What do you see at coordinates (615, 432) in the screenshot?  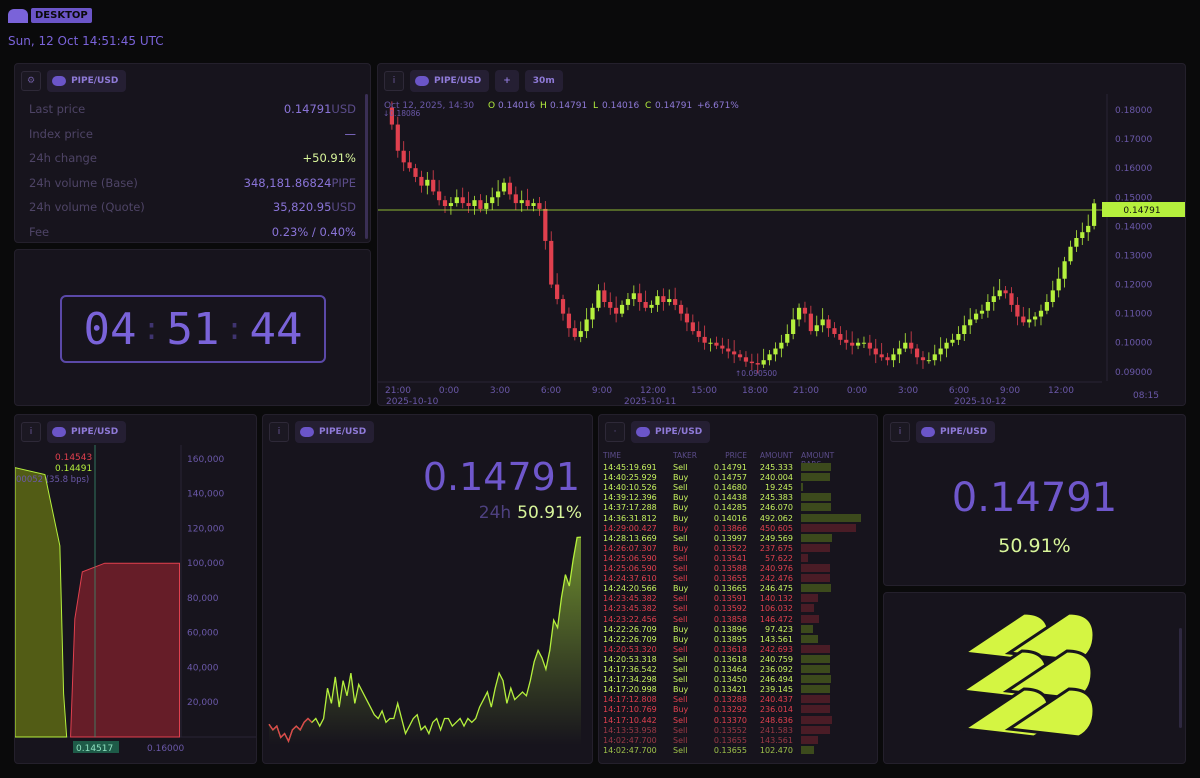 I see `menu-icon: ·` at bounding box center [615, 432].